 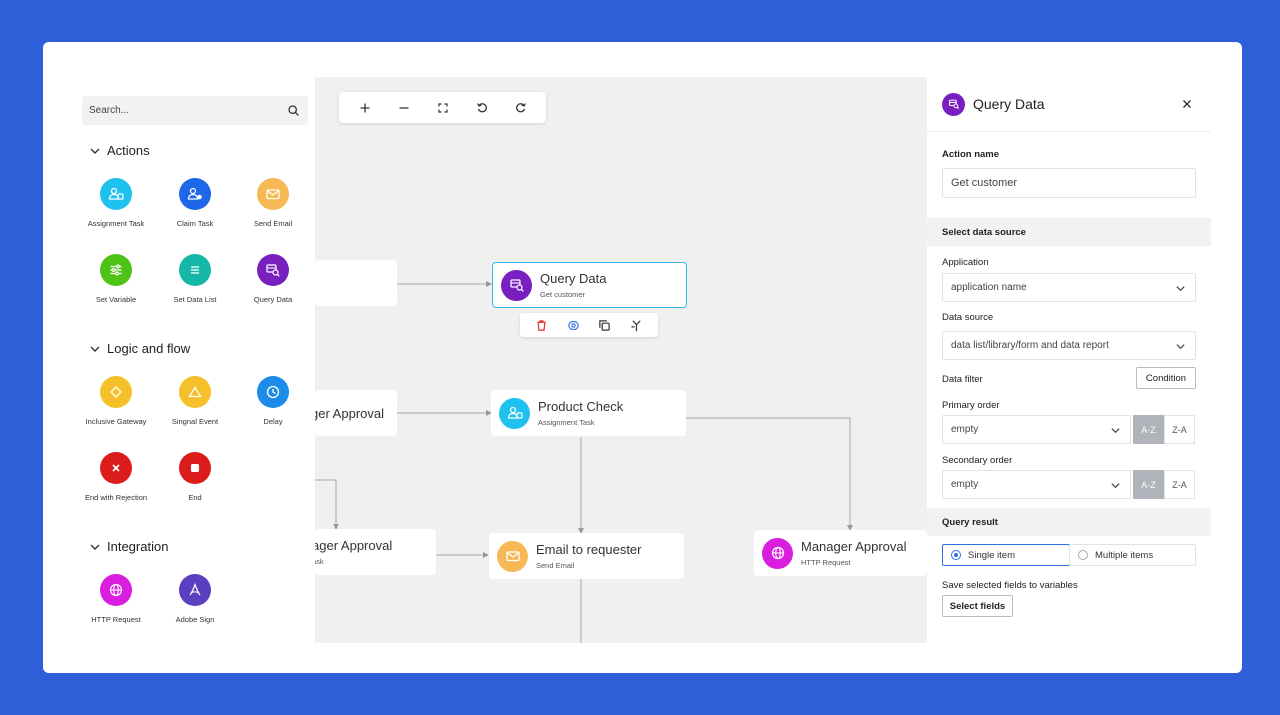 I want to click on section-title: Integration, so click(x=138, y=546).